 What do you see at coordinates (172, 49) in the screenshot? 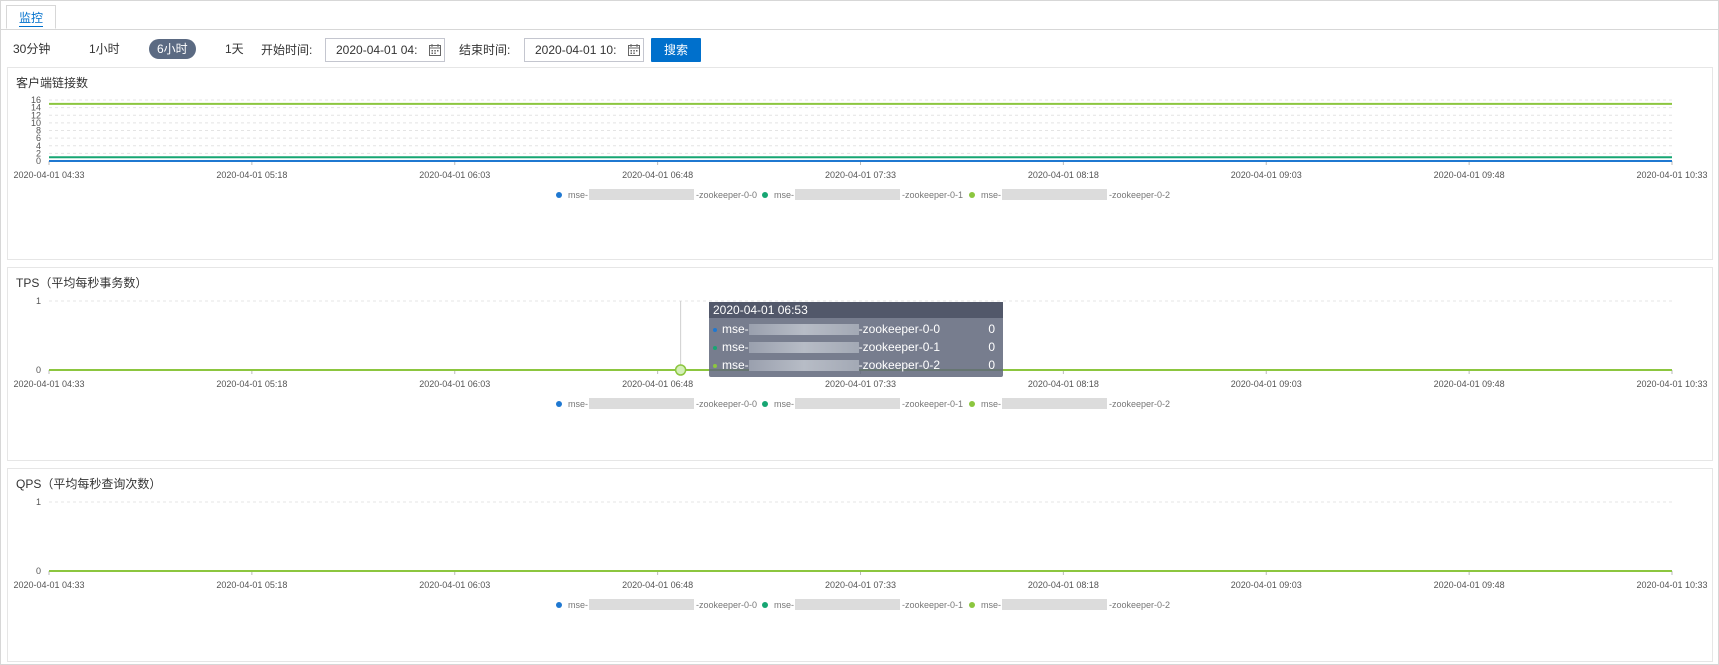
I see `range-6hour-button: 6小时` at bounding box center [172, 49].